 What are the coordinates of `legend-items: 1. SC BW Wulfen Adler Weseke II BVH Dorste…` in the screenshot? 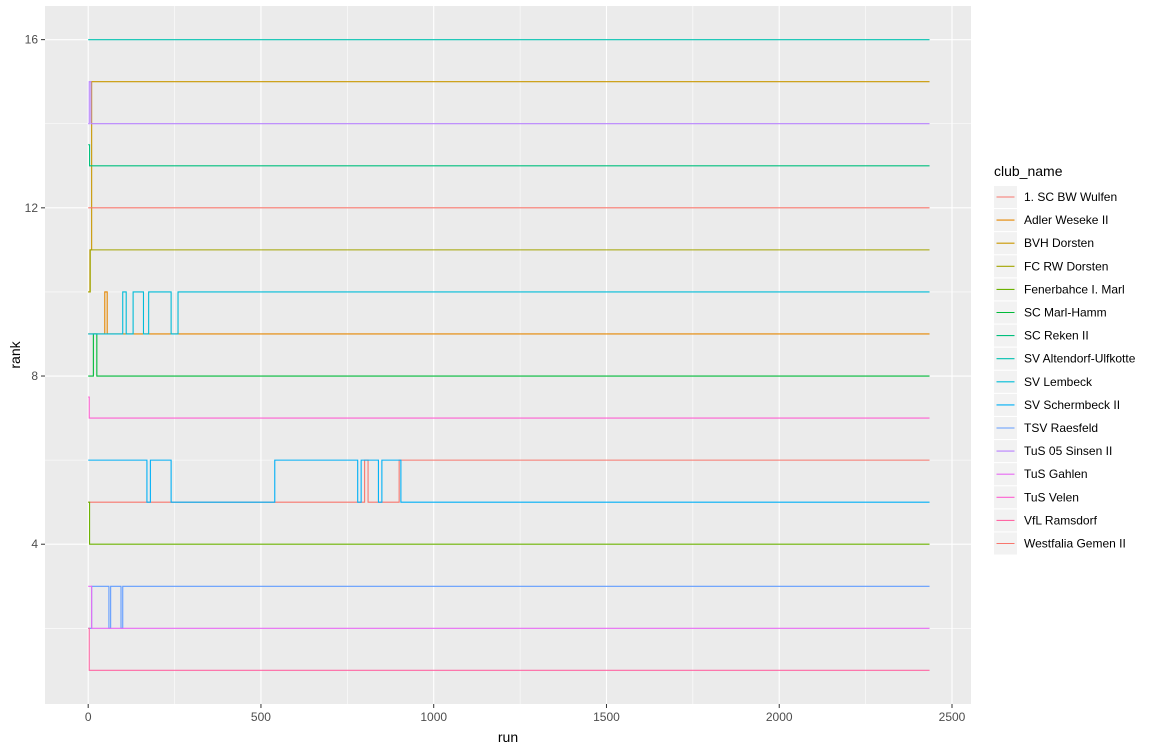 It's located at (1065, 370).